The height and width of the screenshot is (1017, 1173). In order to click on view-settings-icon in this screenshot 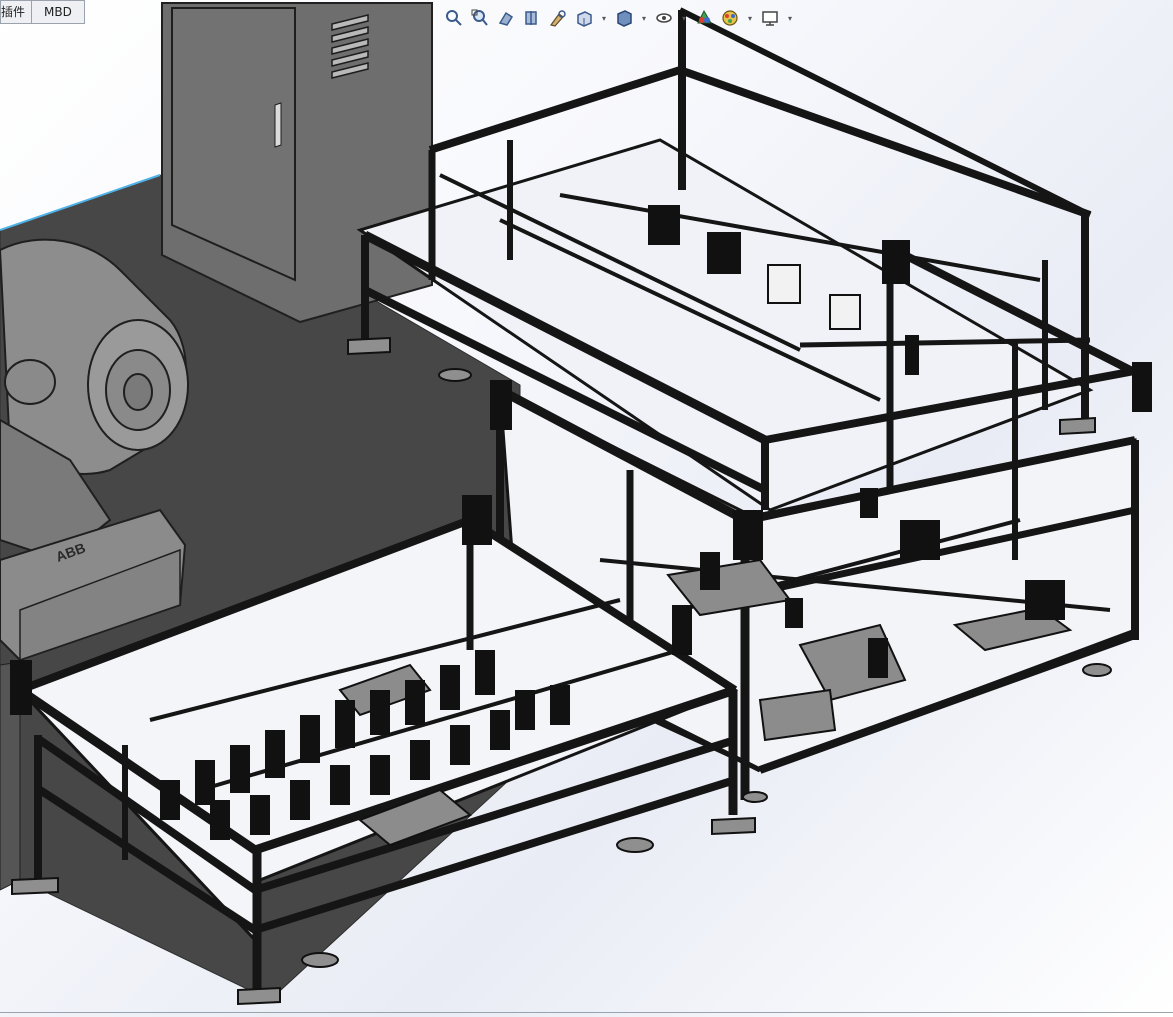, I will do `click(770, 18)`.